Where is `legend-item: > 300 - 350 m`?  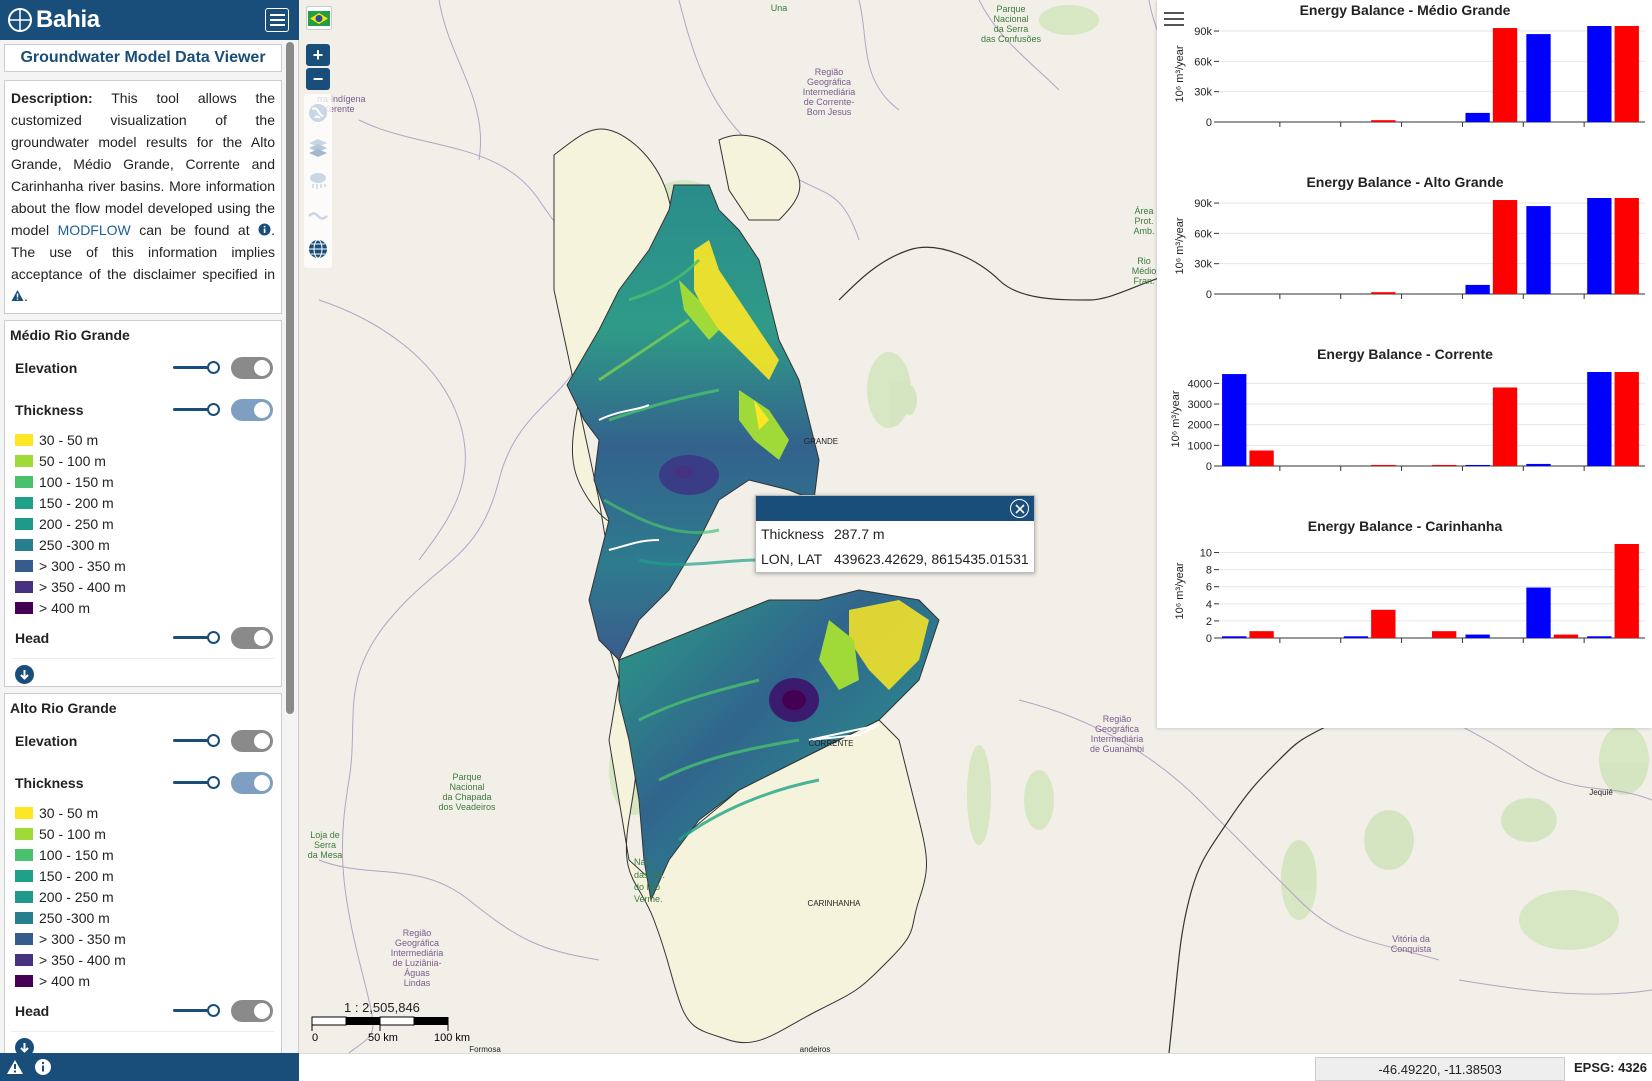
legend-item: > 300 - 350 m is located at coordinates (148, 938).